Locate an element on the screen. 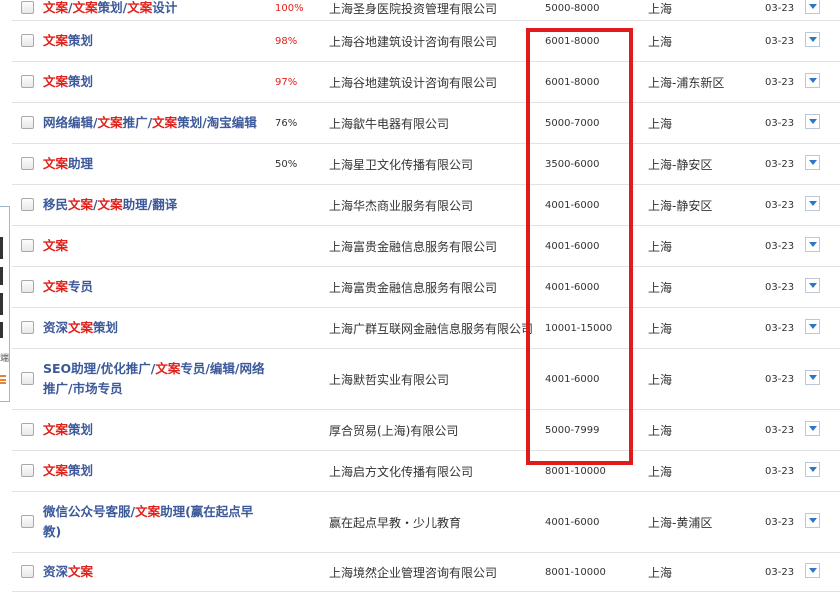 This screenshot has height=592, width=840. company-link: 上海默哲实业有限公司 is located at coordinates (432, 379).